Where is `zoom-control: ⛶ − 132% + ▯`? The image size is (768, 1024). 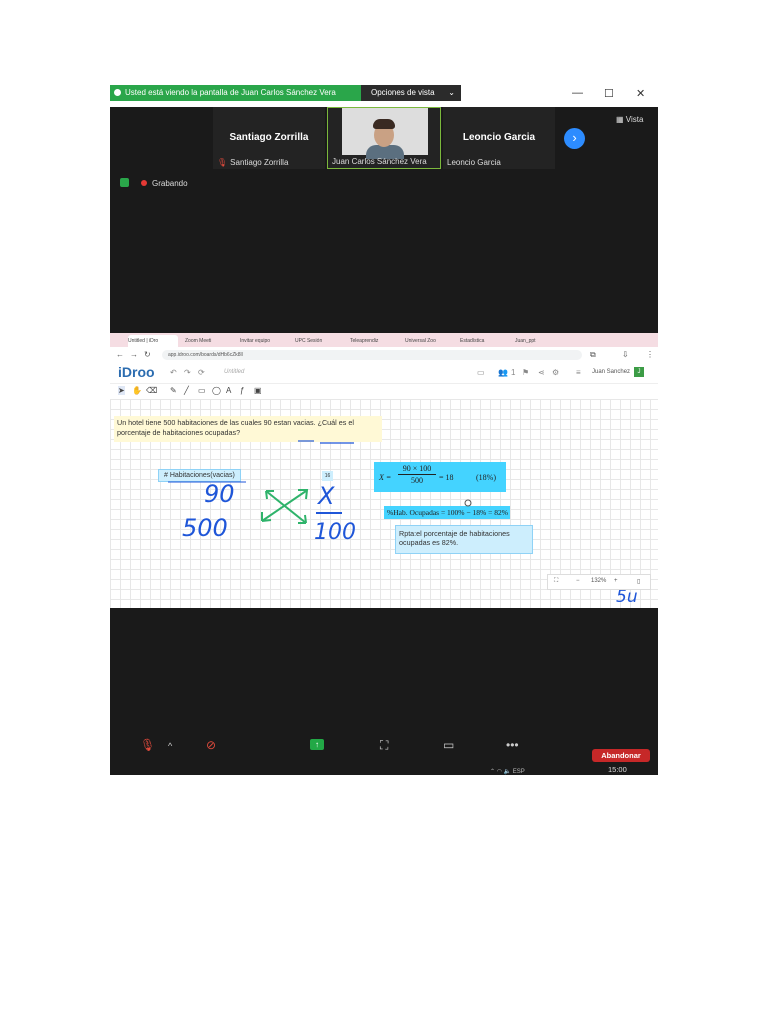
zoom-control: ⛶ − 132% + ▯ is located at coordinates (599, 582).